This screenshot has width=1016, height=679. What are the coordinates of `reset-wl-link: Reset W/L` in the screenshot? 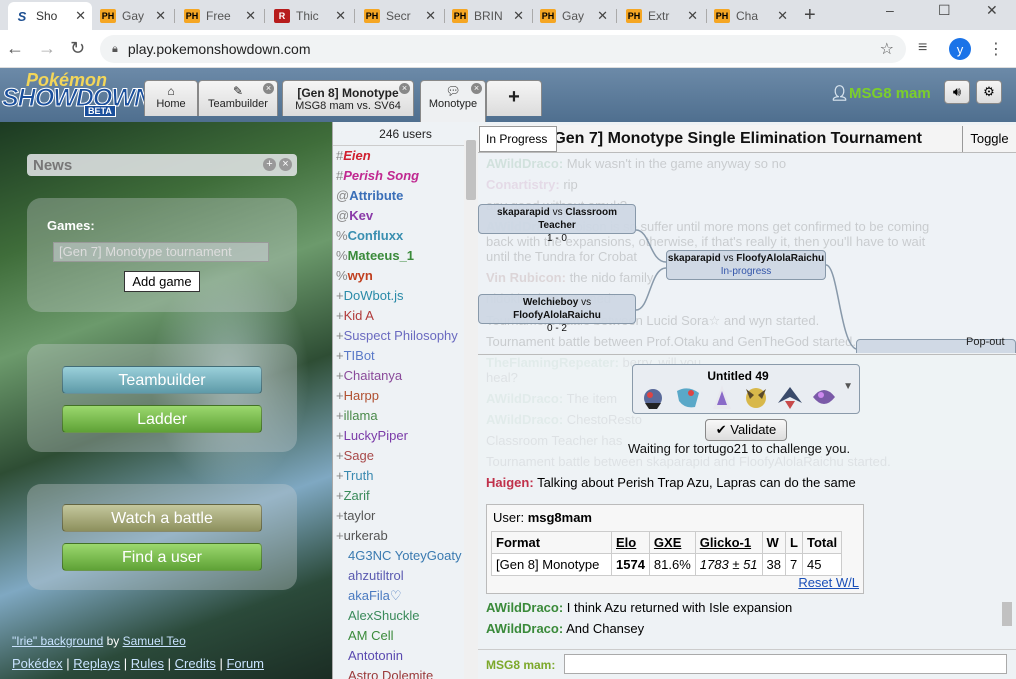 It's located at (828, 582).